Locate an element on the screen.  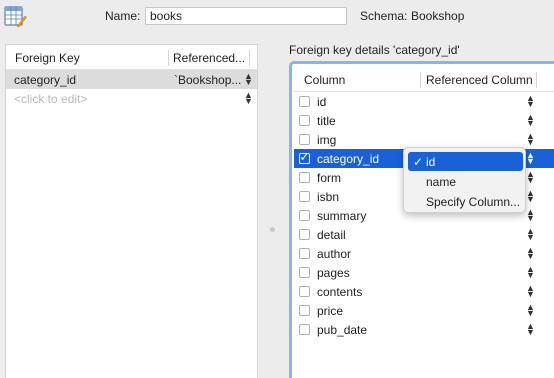
column-name: img is located at coordinates (327, 140).